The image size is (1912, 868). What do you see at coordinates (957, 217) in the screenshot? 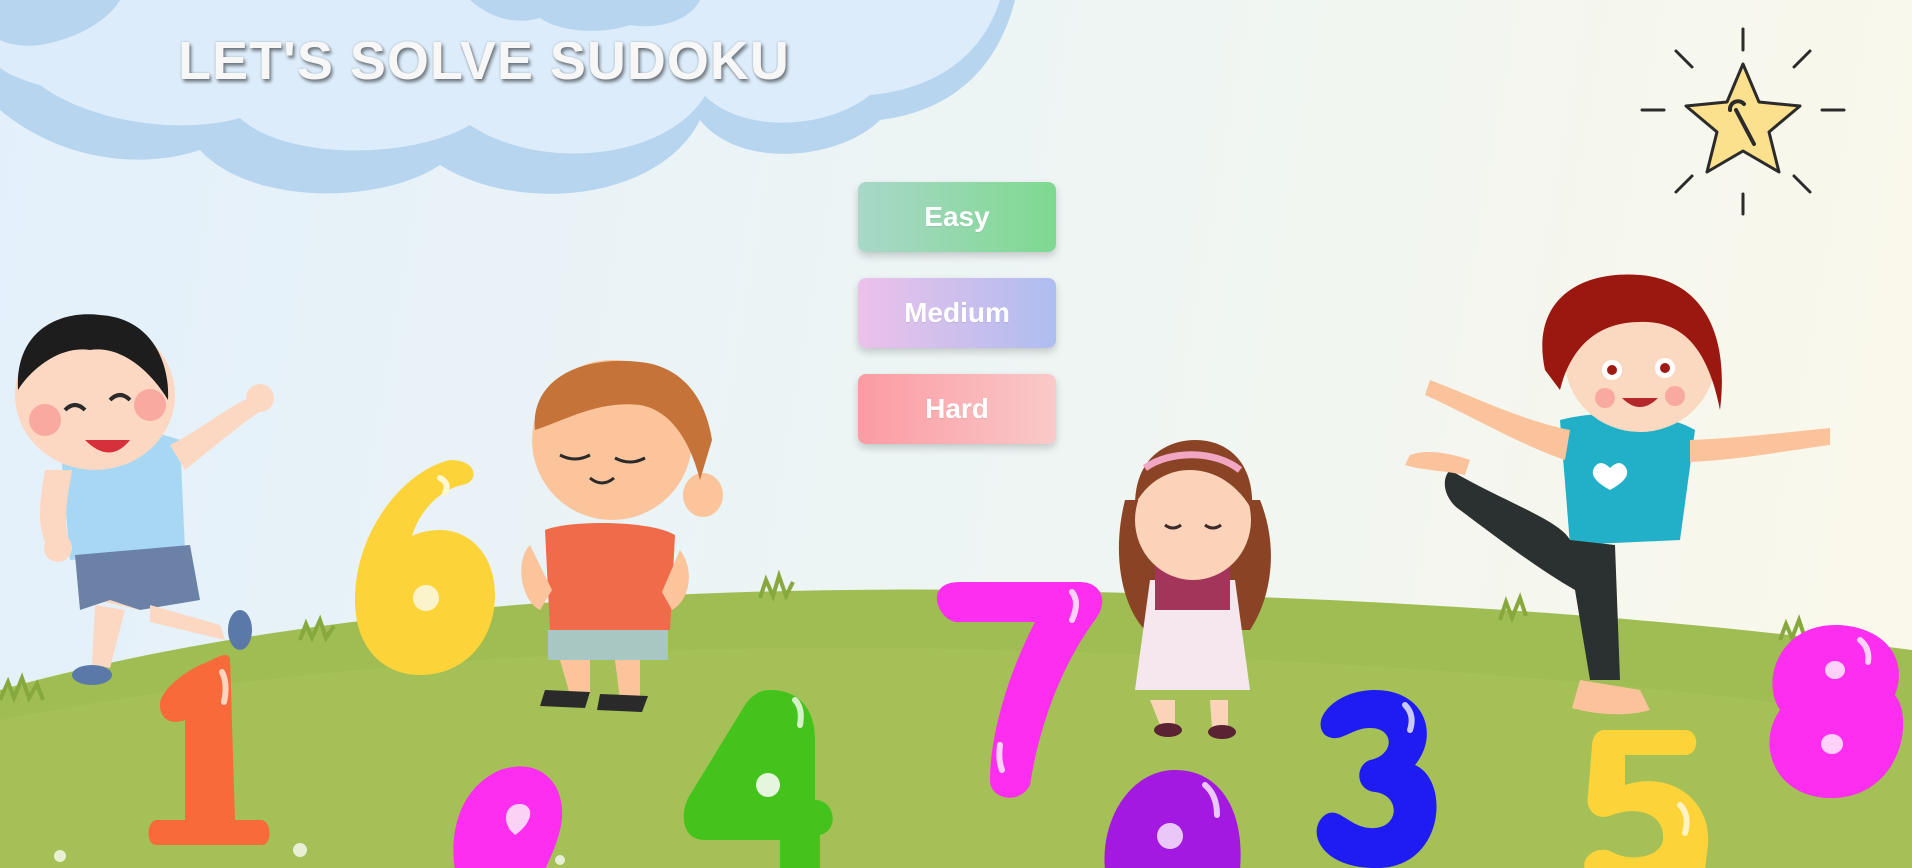
I see `easy-button: Easy` at bounding box center [957, 217].